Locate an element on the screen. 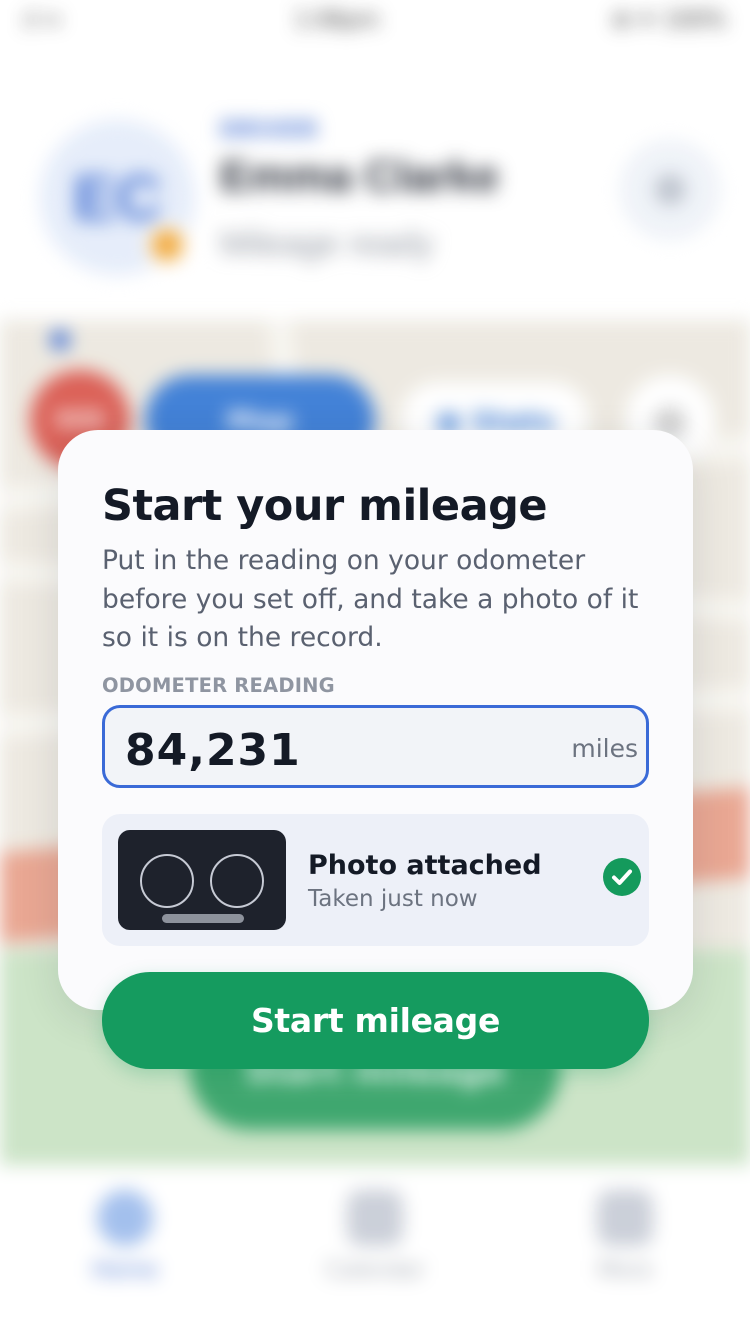  photo-subtitle: Taken just now is located at coordinates (393, 899).